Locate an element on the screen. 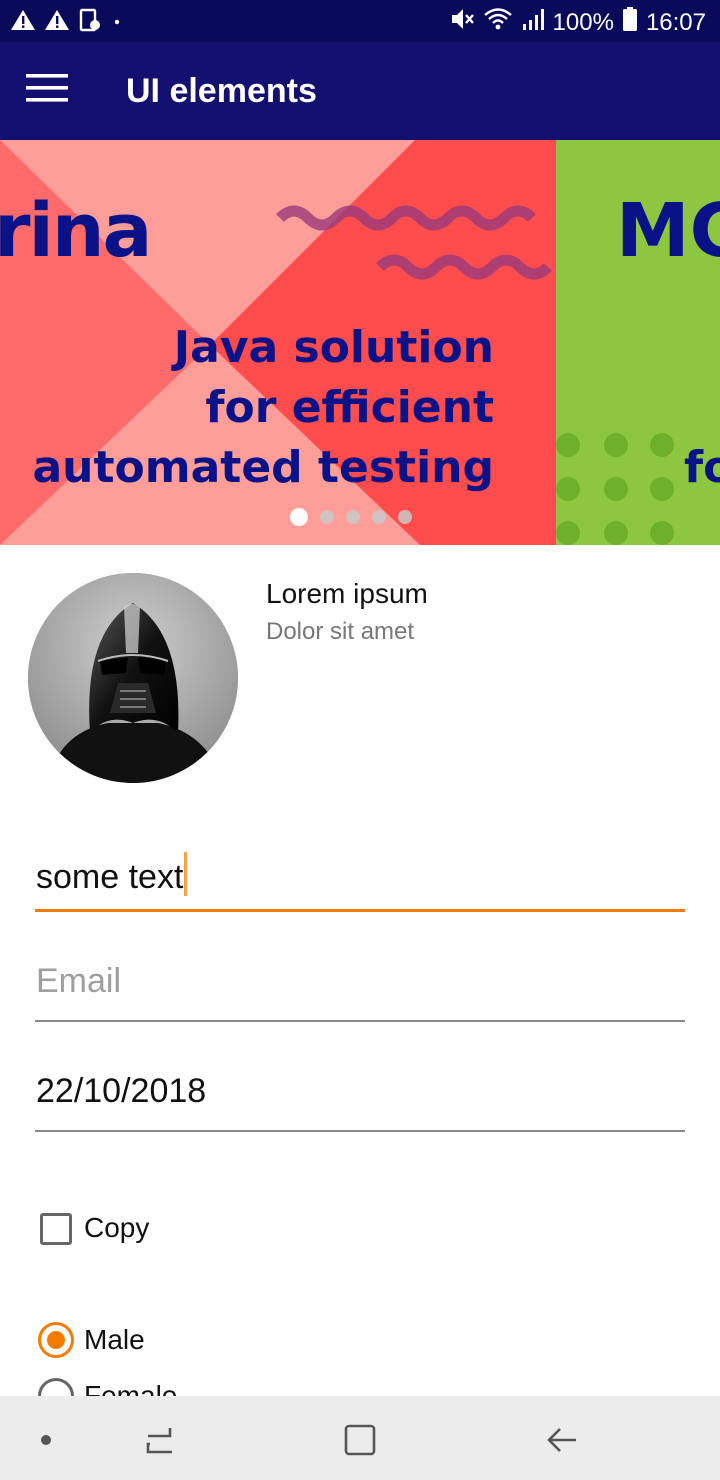 This screenshot has height=1480, width=720. slide-brand-text: rina is located at coordinates (76, 231).